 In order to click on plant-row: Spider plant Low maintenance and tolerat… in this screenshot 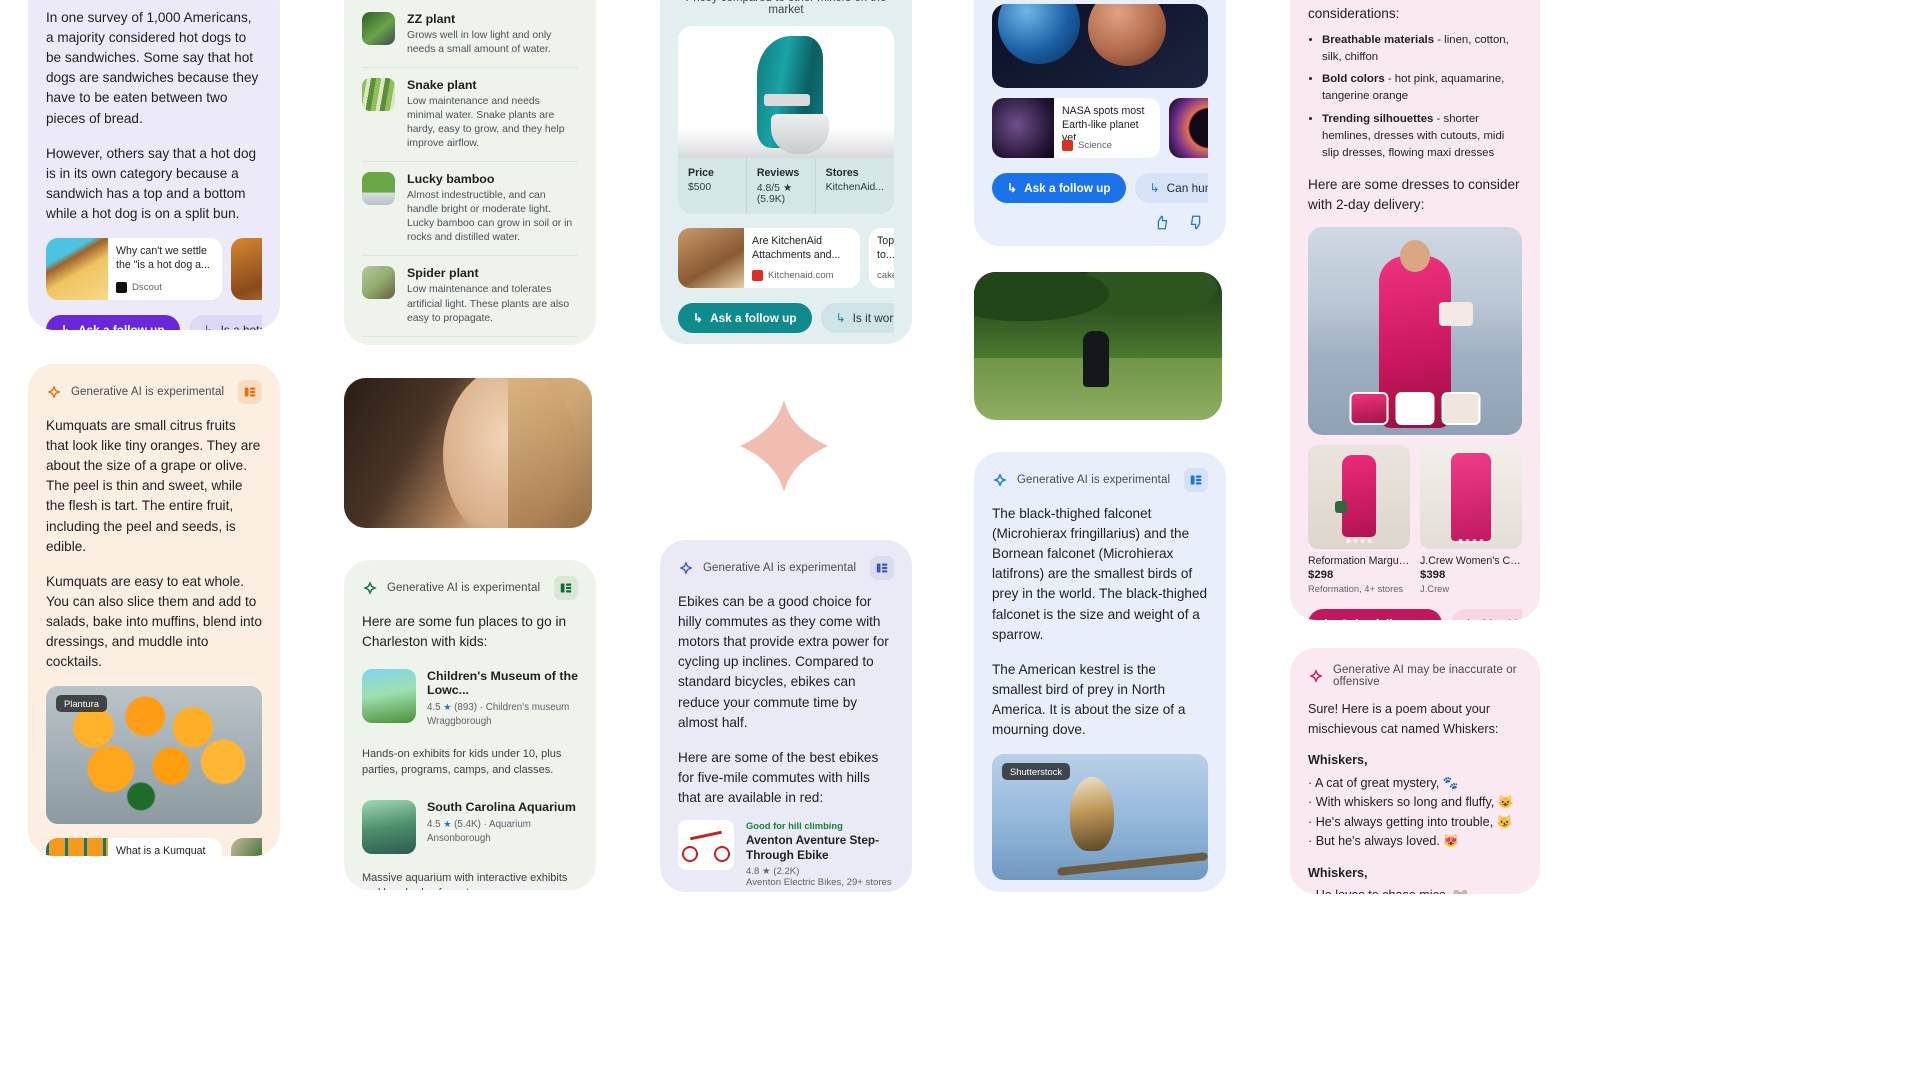, I will do `click(470, 295)`.